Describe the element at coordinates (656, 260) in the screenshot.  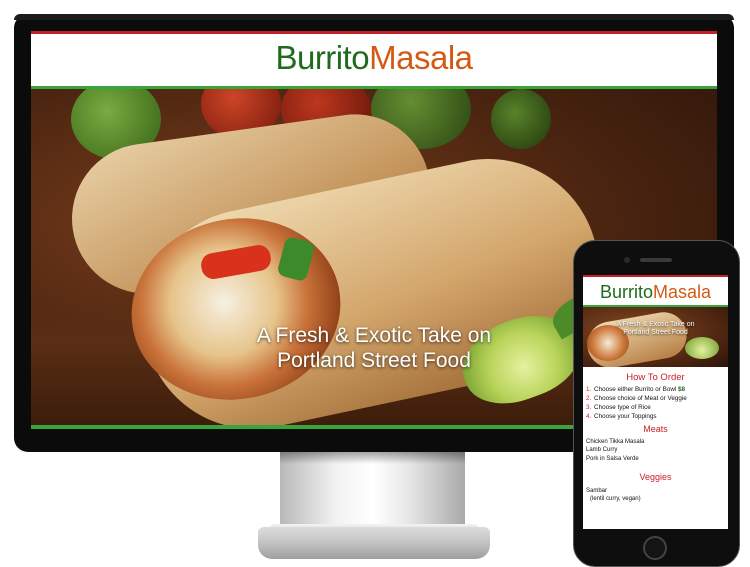
I see `phone-speaker` at that location.